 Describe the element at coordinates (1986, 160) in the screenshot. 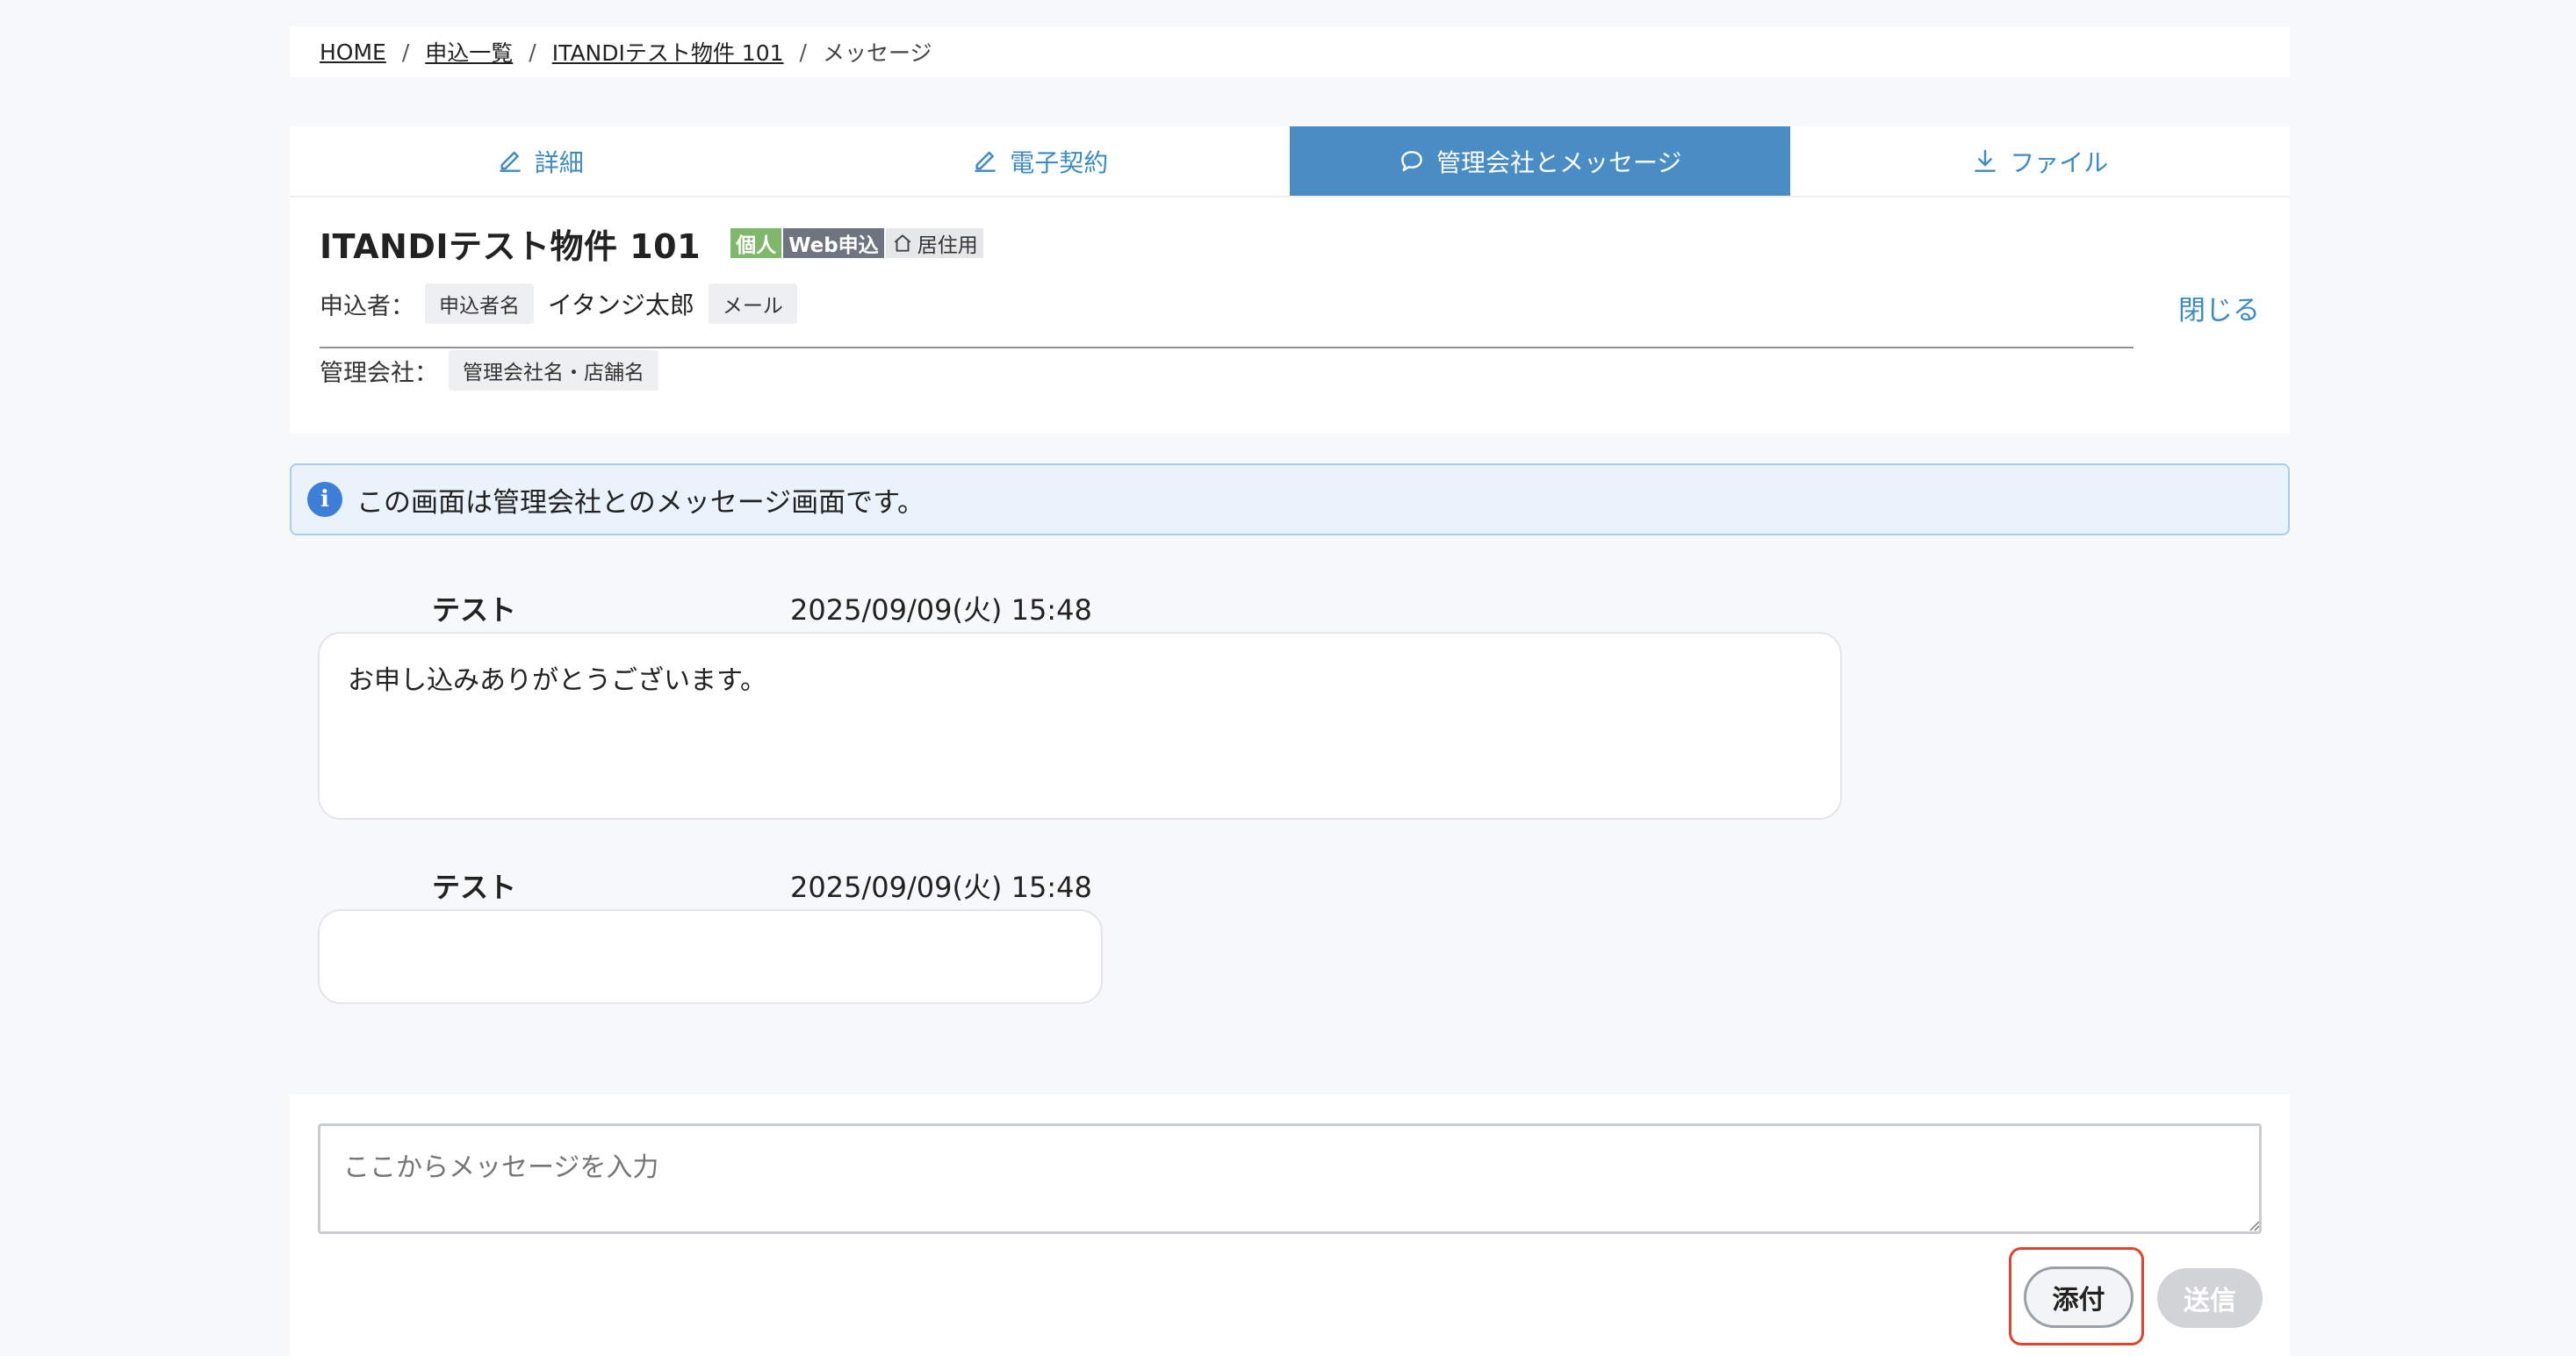

I see `download-icon` at that location.